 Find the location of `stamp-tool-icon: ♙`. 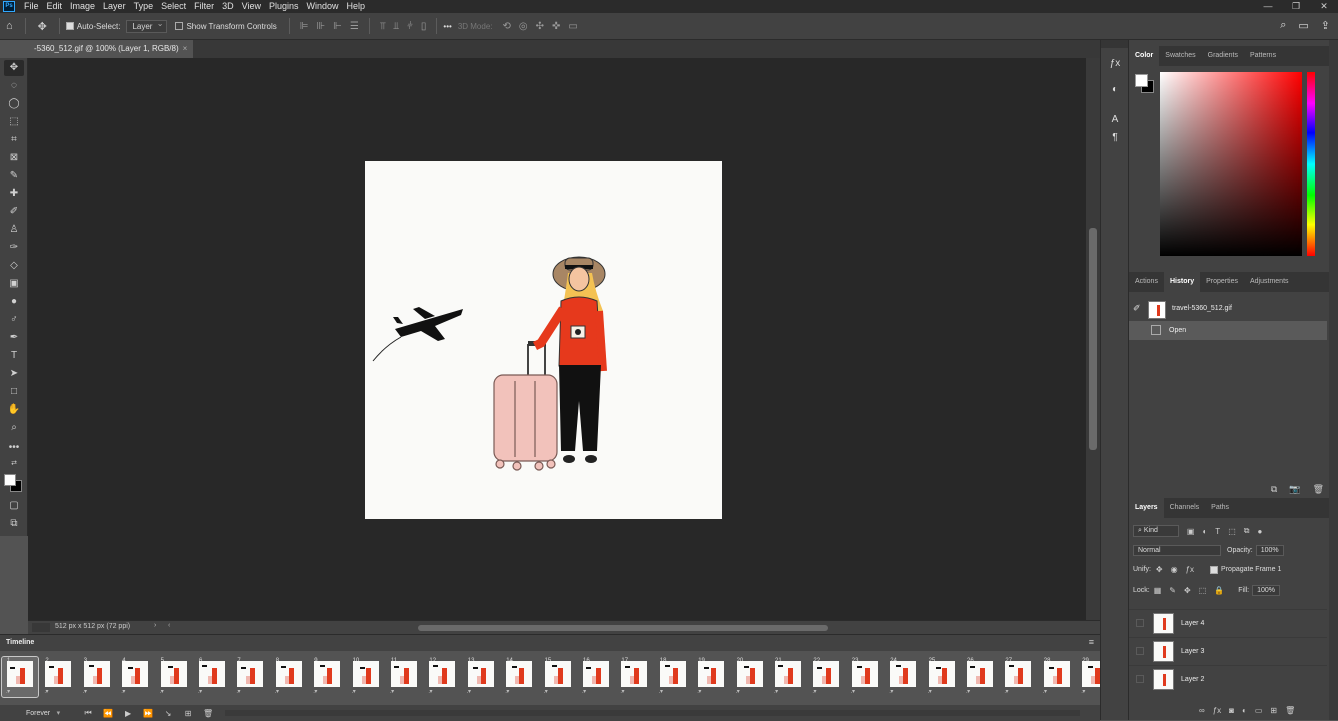

stamp-tool-icon: ♙ is located at coordinates (14, 230).